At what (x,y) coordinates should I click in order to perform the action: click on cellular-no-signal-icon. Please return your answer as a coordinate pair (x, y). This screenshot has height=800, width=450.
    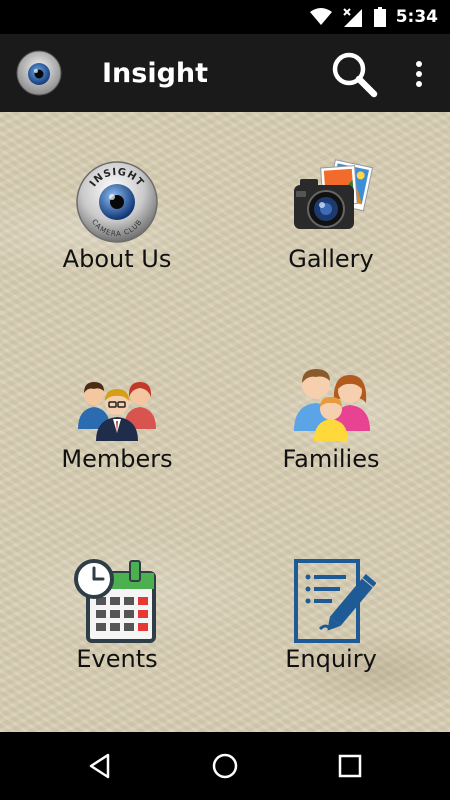
    Looking at the image, I should click on (353, 17).